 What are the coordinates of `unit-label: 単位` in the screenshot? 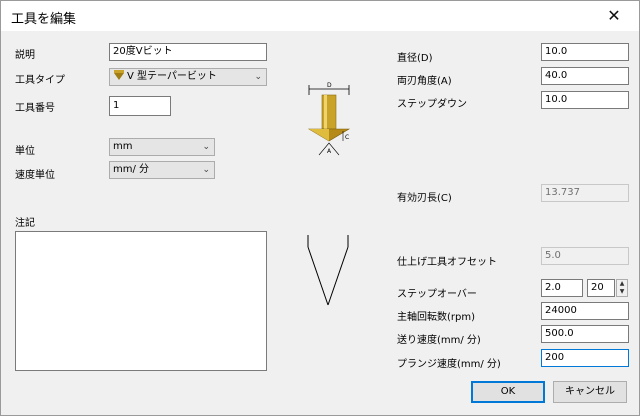 It's located at (25, 151).